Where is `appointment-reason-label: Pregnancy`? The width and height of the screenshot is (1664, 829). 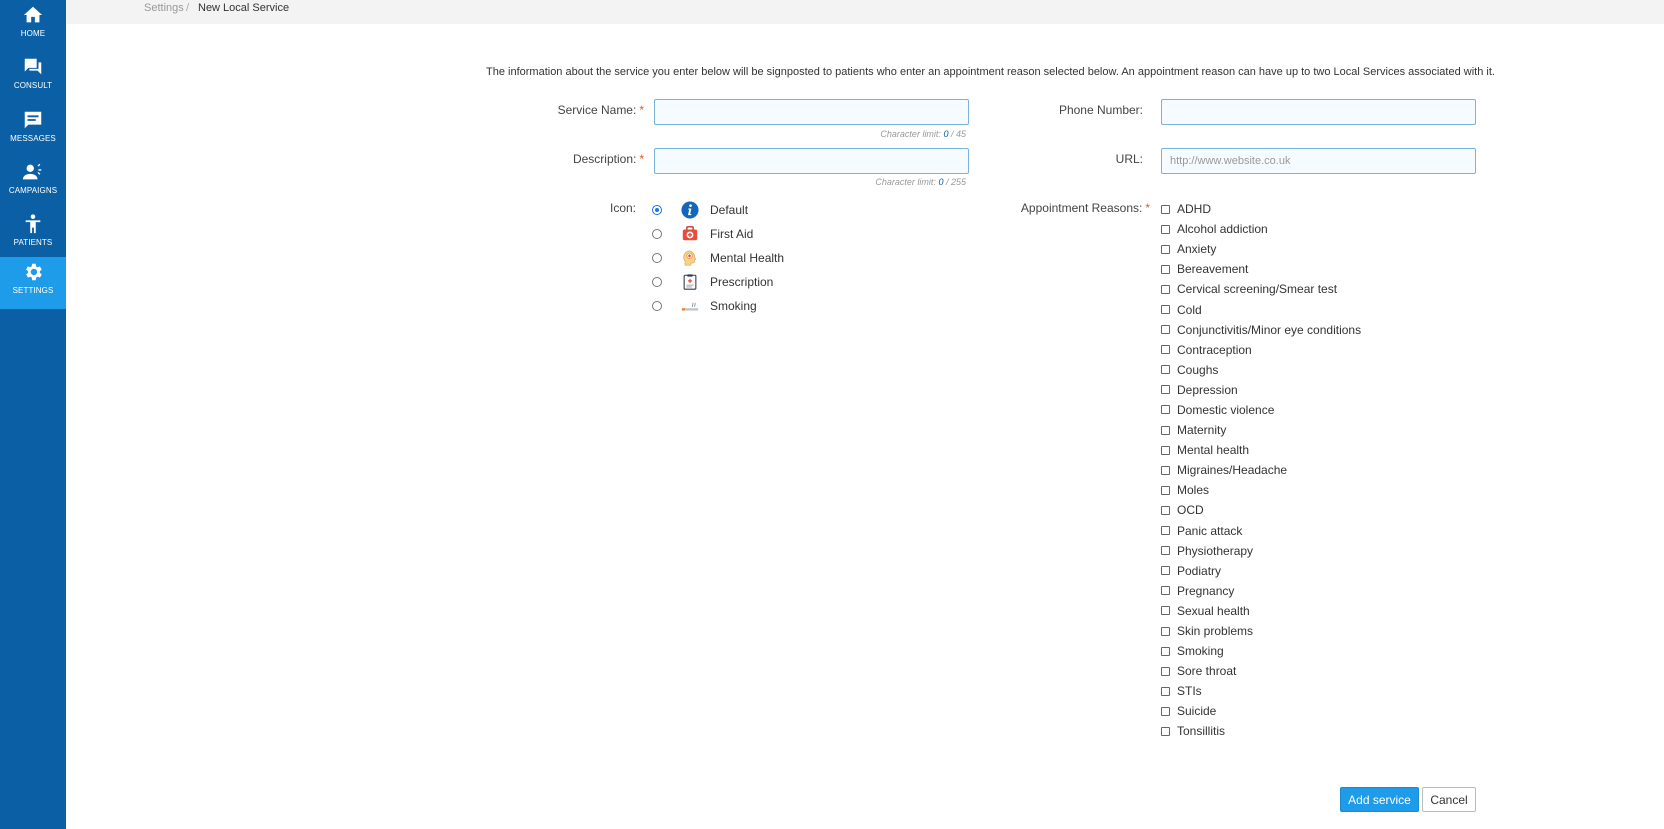 appointment-reason-label: Pregnancy is located at coordinates (1206, 590).